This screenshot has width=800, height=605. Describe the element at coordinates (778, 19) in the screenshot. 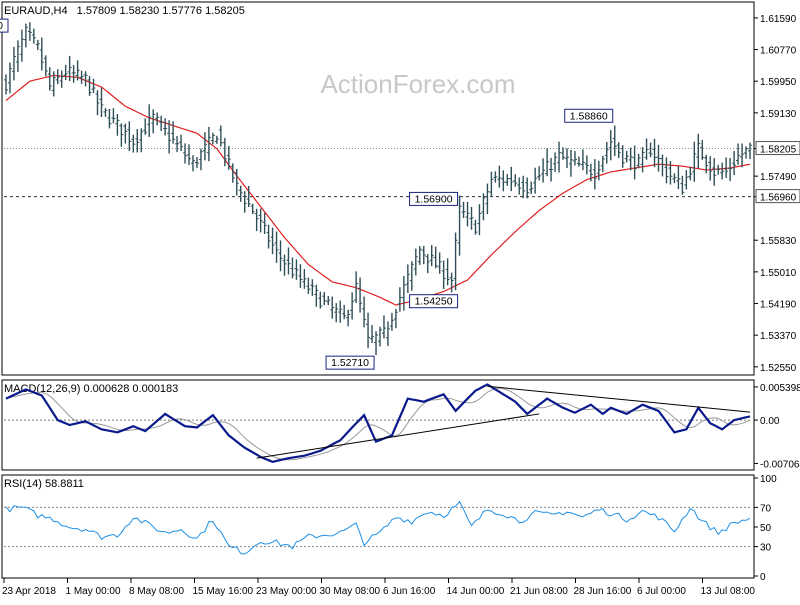

I see `price-tick-label: 1.61590` at that location.